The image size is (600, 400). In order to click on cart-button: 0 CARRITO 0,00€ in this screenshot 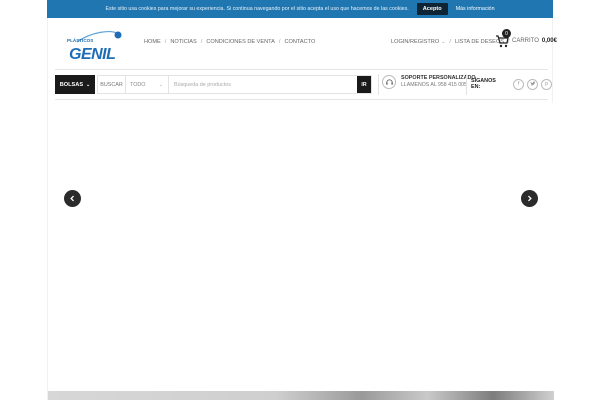, I will do `click(526, 38)`.